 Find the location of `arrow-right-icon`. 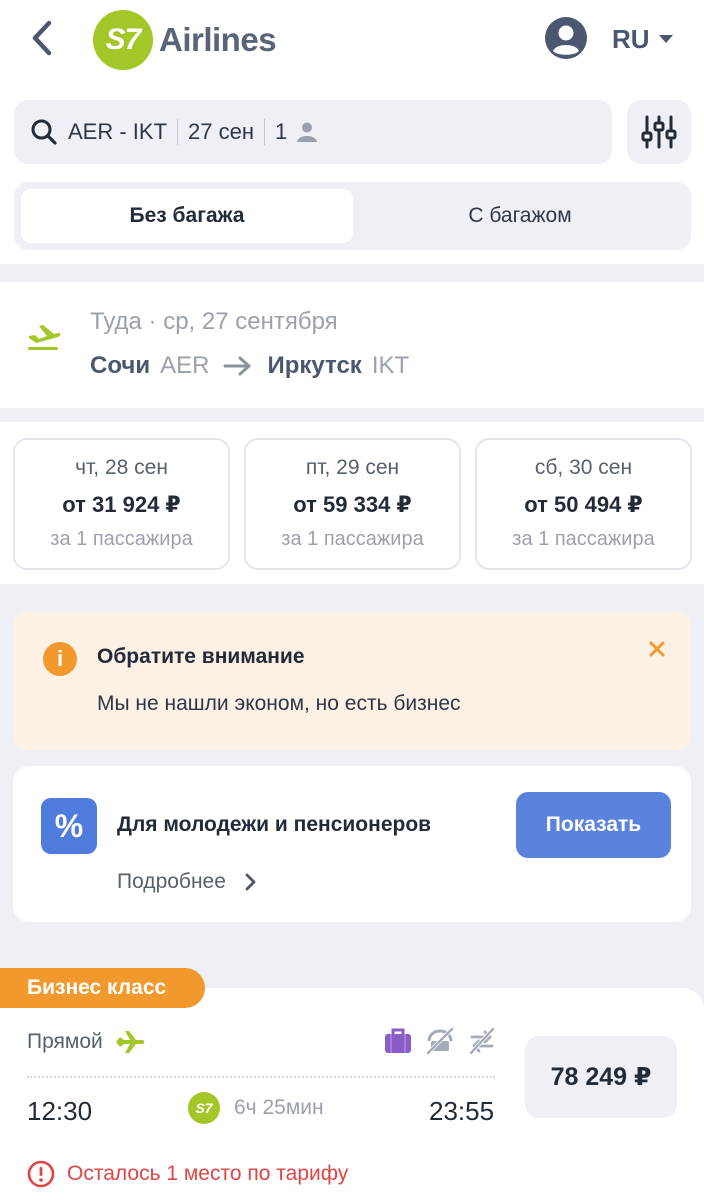

arrow-right-icon is located at coordinates (238, 366).